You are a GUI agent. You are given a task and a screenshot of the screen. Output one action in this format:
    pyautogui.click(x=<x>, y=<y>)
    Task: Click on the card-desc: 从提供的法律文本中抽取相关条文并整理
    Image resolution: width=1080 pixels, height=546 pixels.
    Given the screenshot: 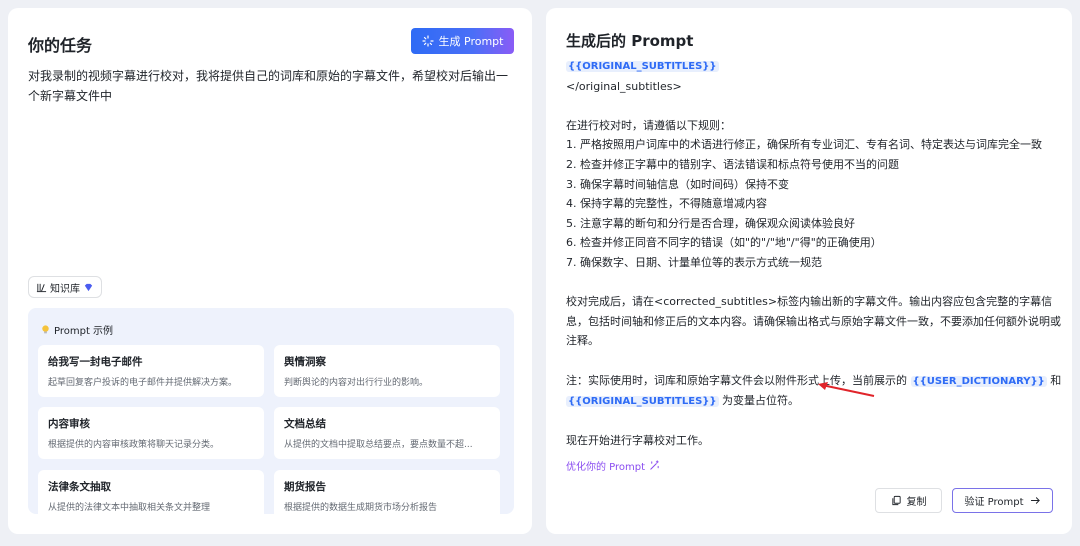 What is the action you would take?
    pyautogui.click(x=129, y=508)
    